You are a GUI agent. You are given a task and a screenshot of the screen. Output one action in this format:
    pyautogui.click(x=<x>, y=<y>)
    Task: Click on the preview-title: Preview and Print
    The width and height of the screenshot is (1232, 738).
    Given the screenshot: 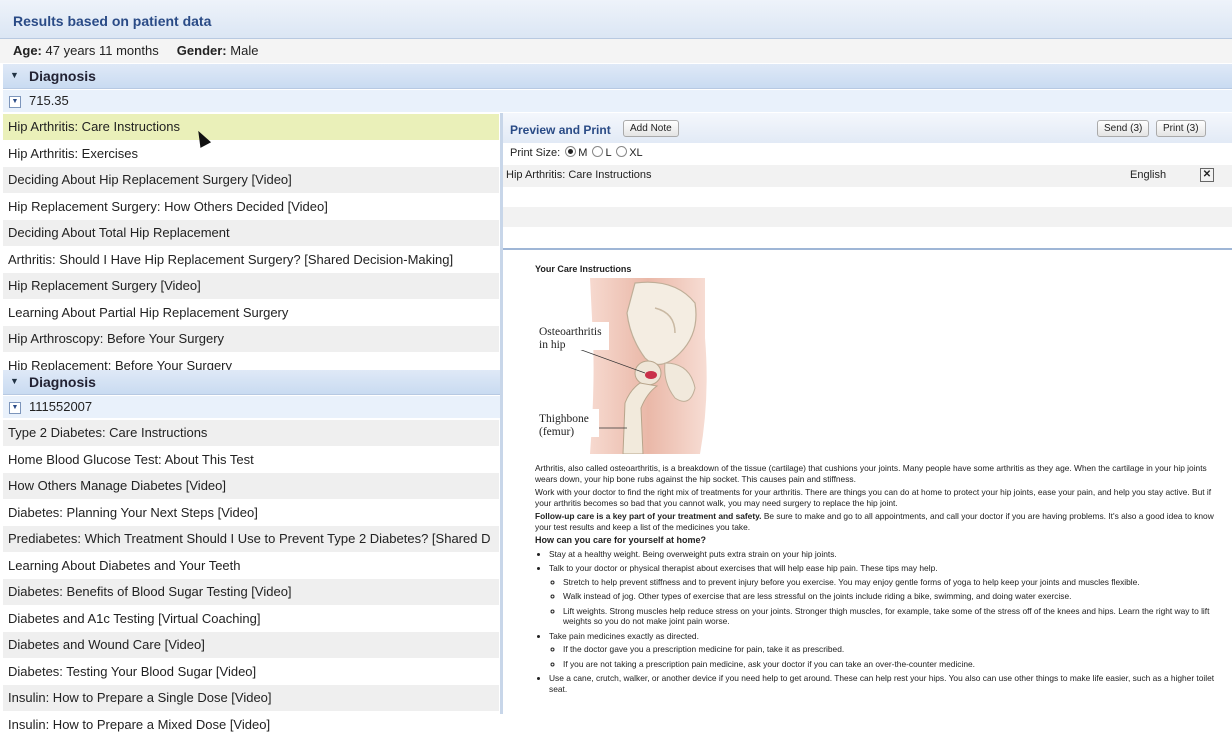 What is the action you would take?
    pyautogui.click(x=560, y=130)
    